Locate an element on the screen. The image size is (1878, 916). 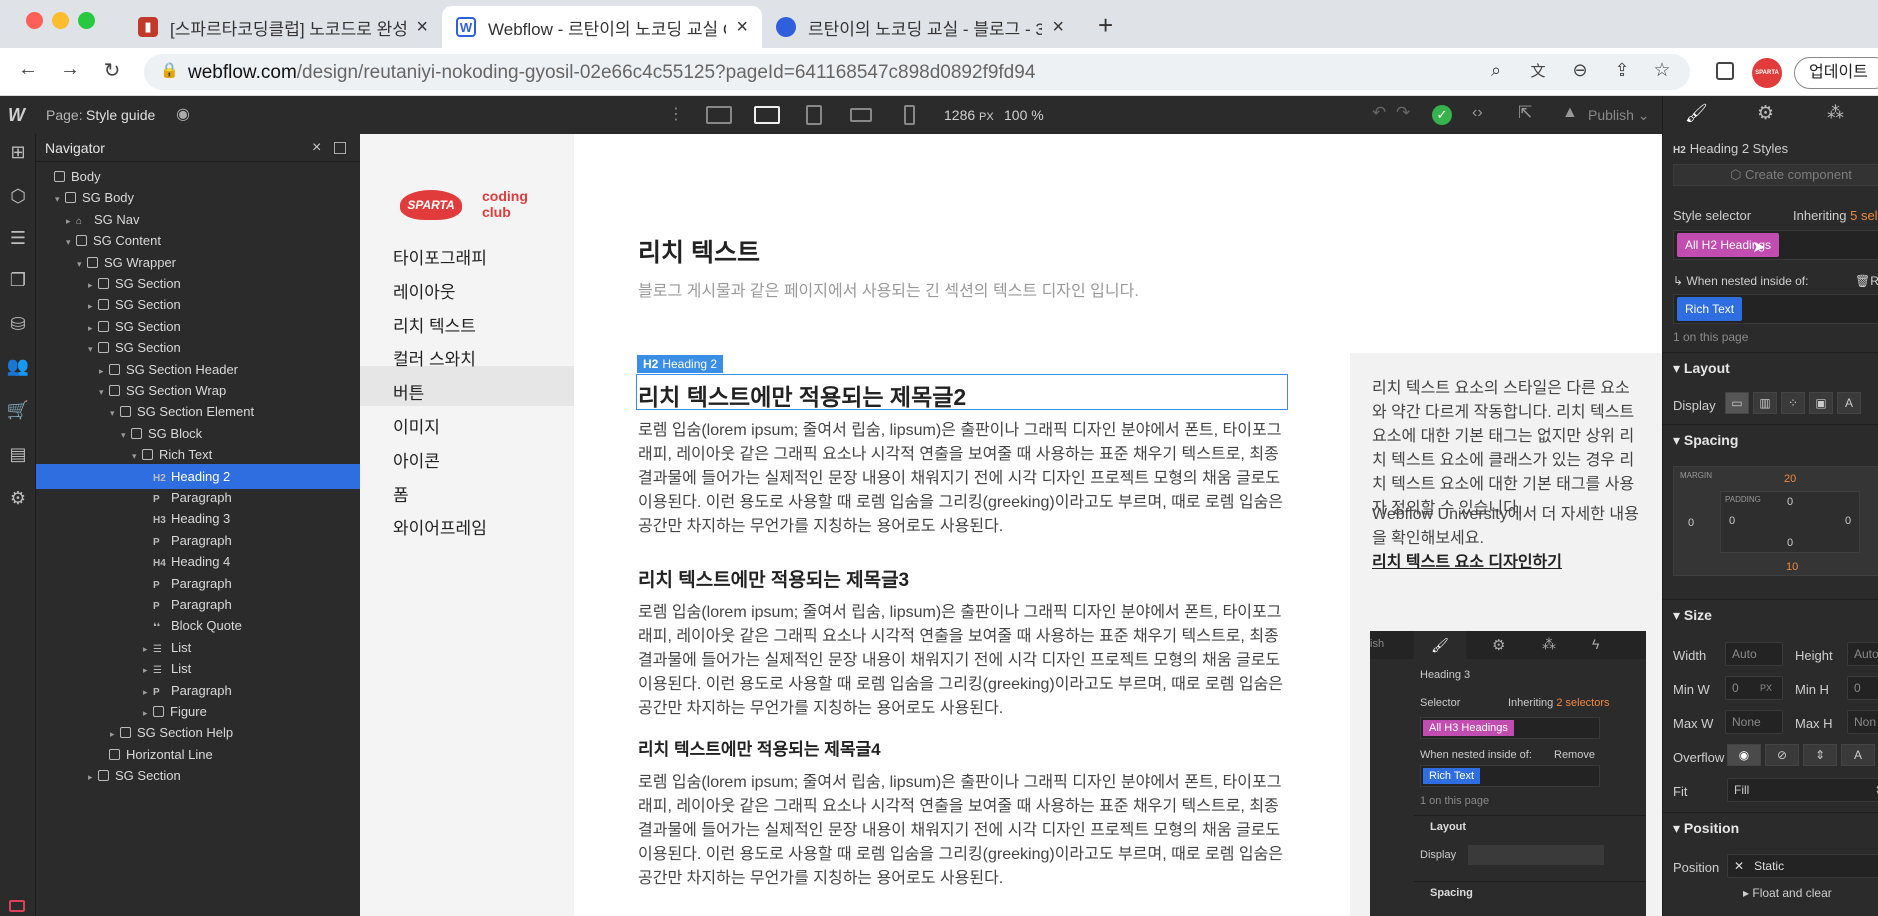
fit-select: Fill ⇕ is located at coordinates (1802, 790).